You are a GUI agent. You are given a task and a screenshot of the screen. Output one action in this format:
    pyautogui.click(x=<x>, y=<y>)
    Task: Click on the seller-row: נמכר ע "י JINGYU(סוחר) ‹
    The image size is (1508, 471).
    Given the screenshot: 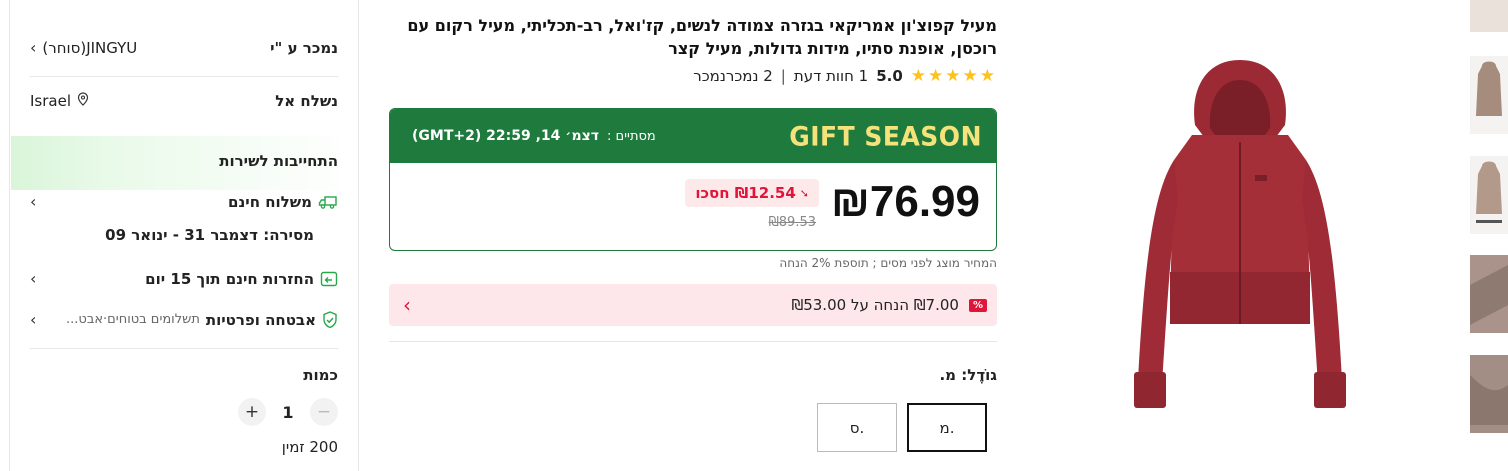 What is the action you would take?
    pyautogui.click(x=184, y=47)
    